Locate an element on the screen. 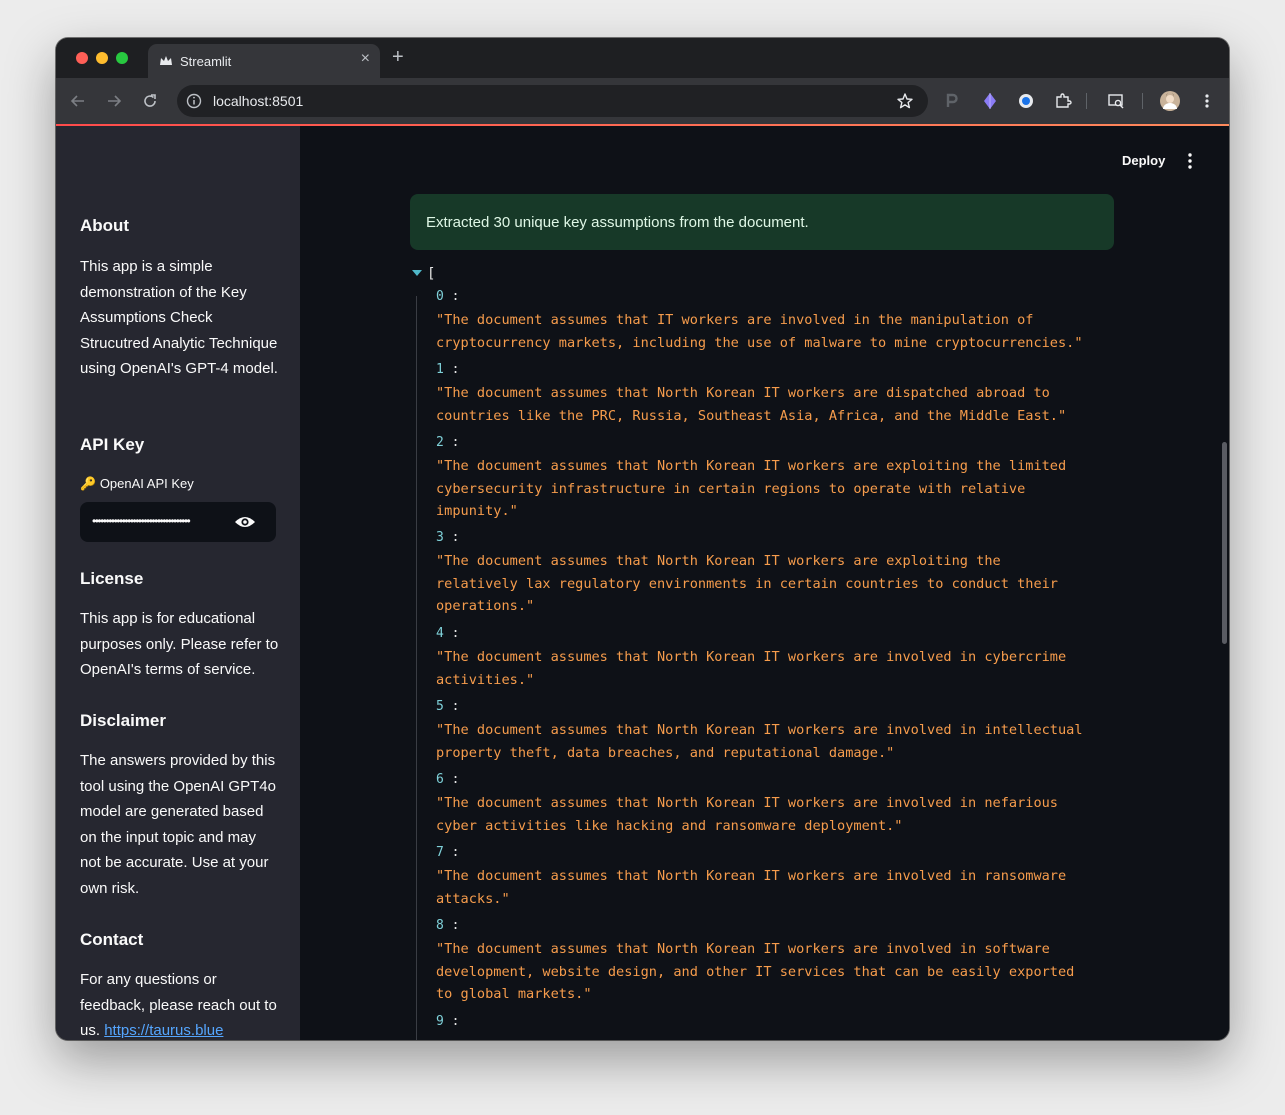 This screenshot has width=1285, height=1115. p-icon is located at coordinates (952, 100).